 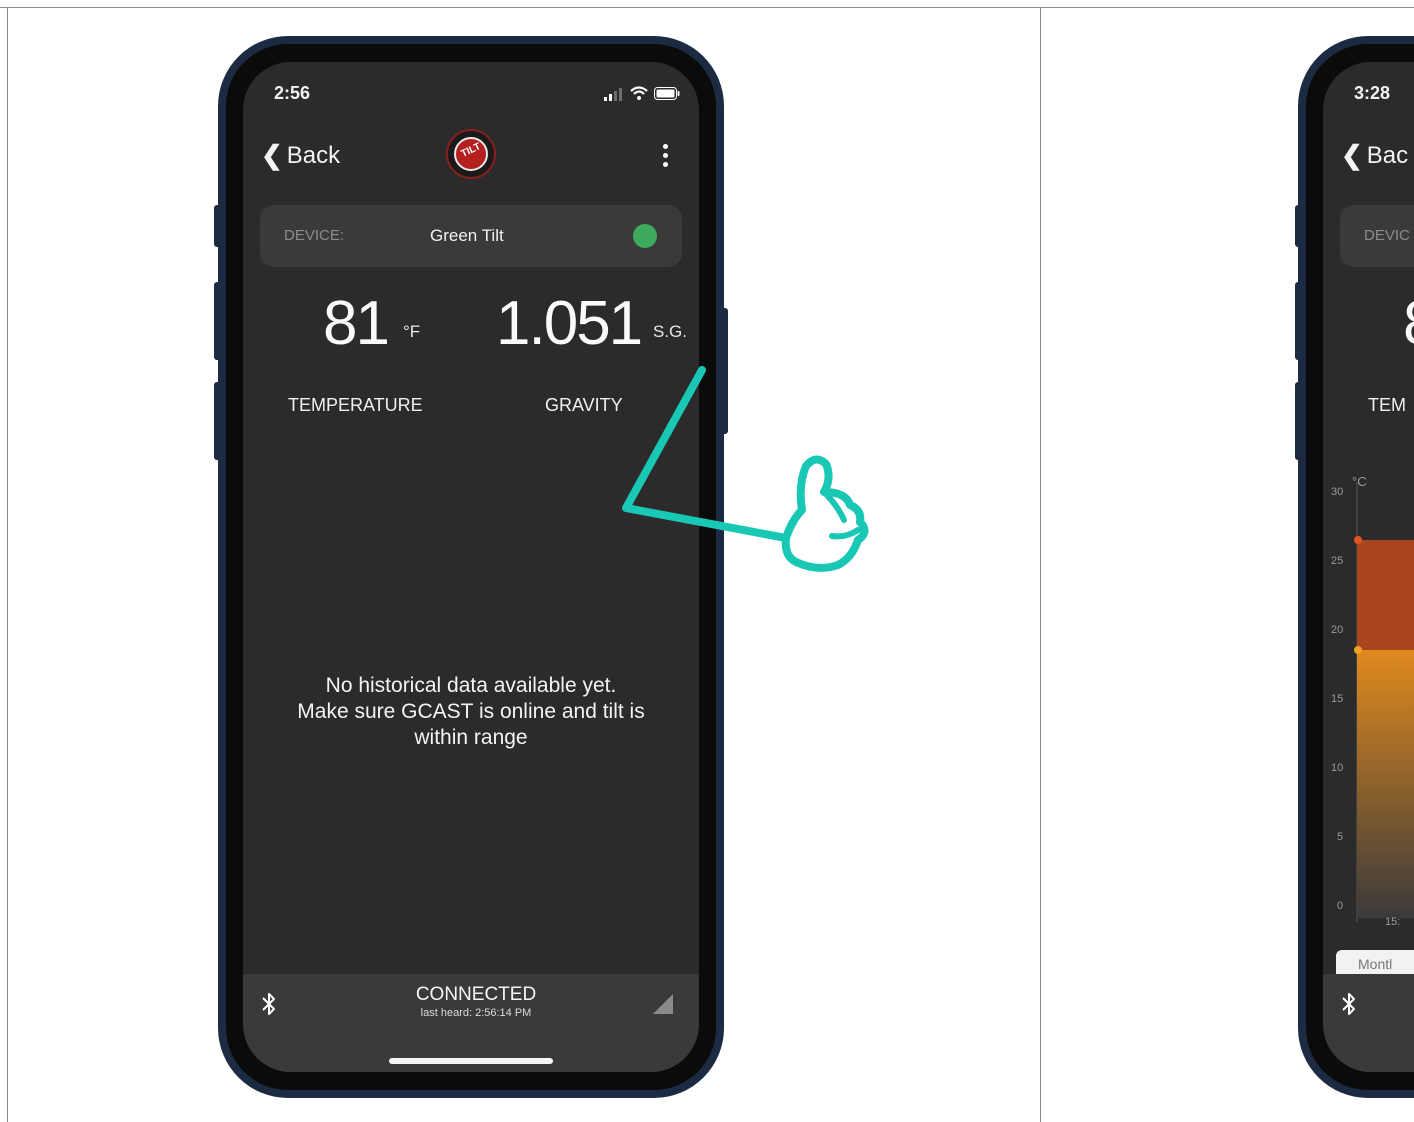 I want to click on device-status-indicator, so click(x=645, y=236).